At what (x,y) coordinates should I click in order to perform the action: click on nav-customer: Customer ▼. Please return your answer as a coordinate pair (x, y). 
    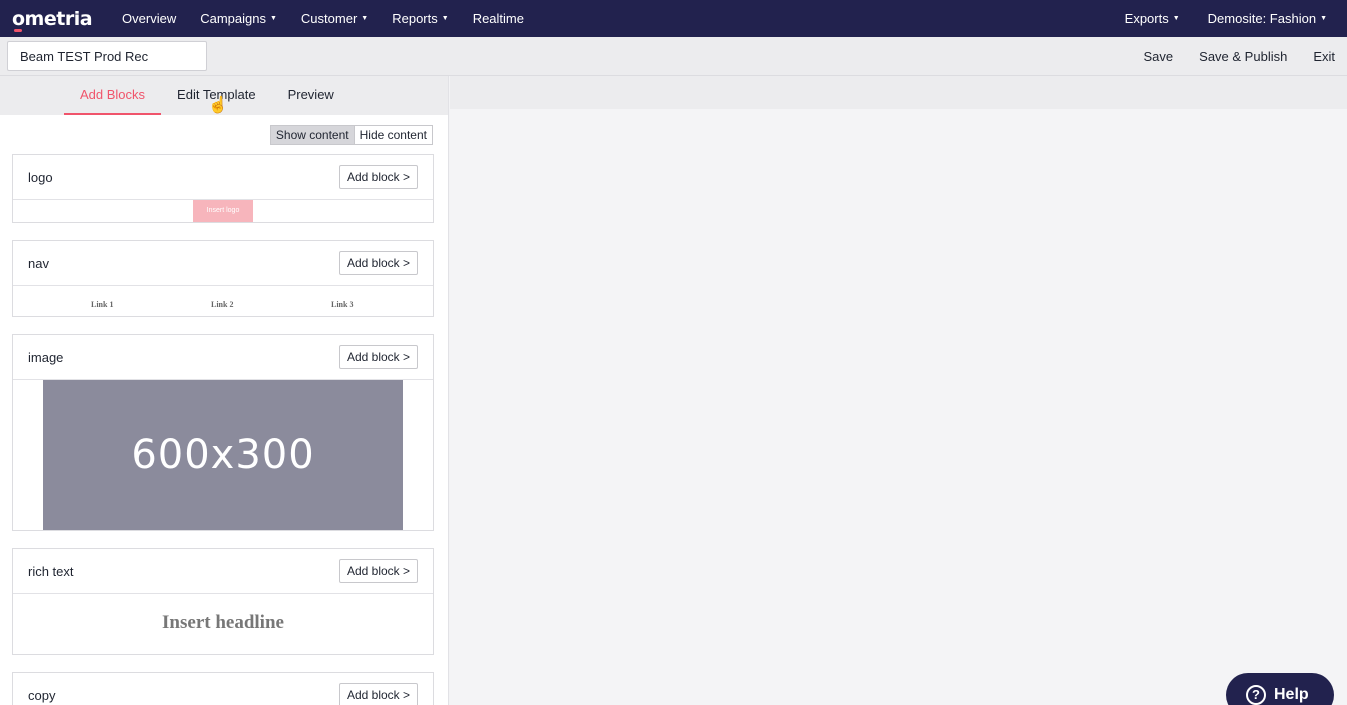
    Looking at the image, I should click on (334, 18).